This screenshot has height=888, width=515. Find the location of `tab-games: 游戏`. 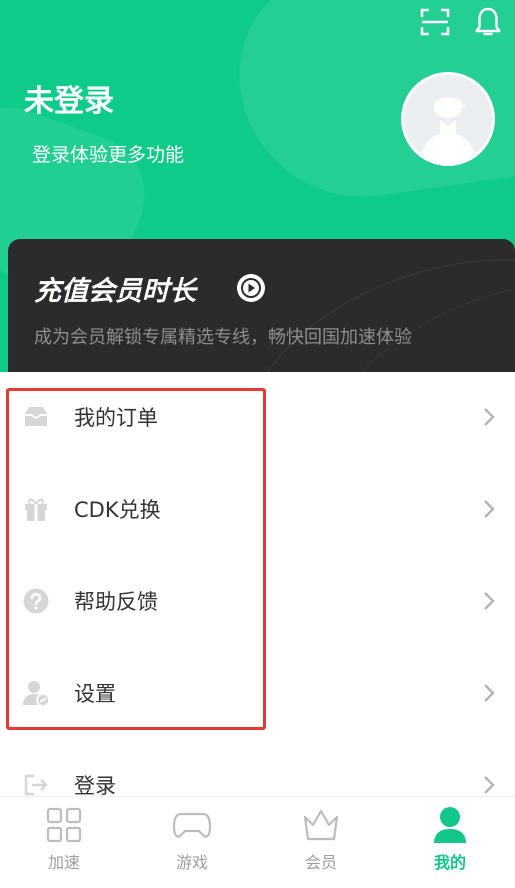

tab-games: 游戏 is located at coordinates (192, 842).